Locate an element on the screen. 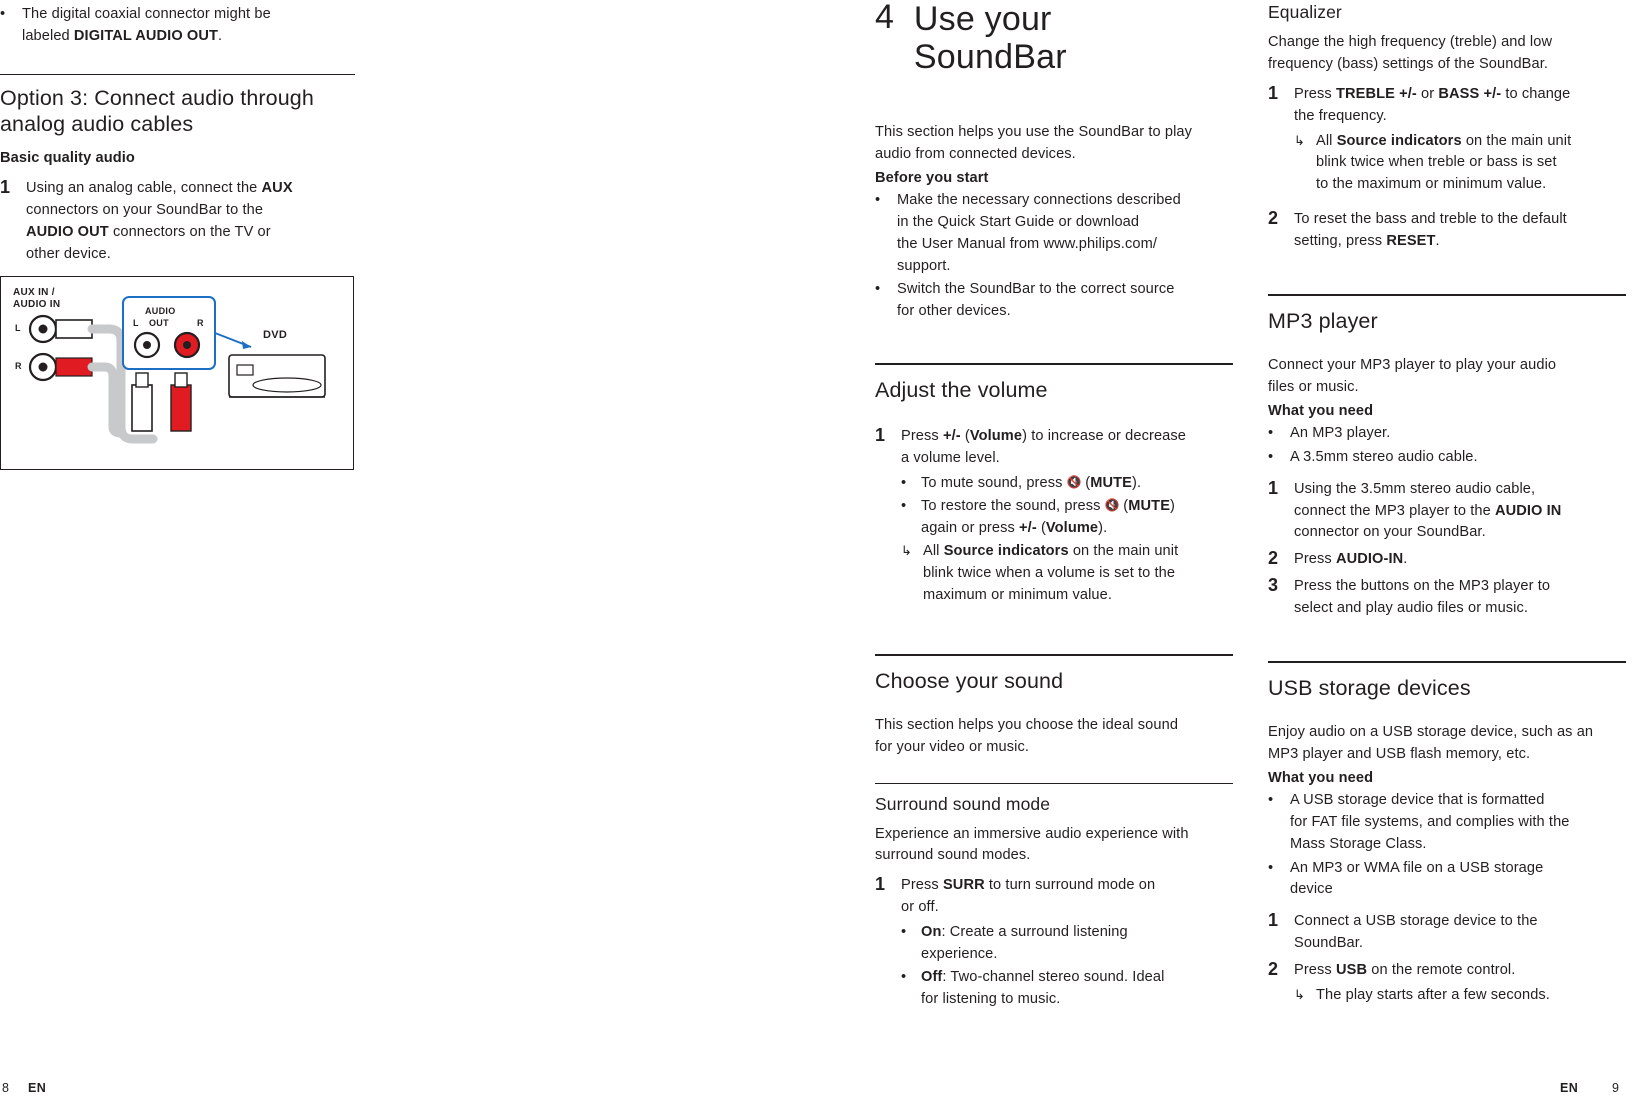 This screenshot has height=1113, width=1642. result-line2: blink twice when a volume is set to the is located at coordinates (1049, 572).